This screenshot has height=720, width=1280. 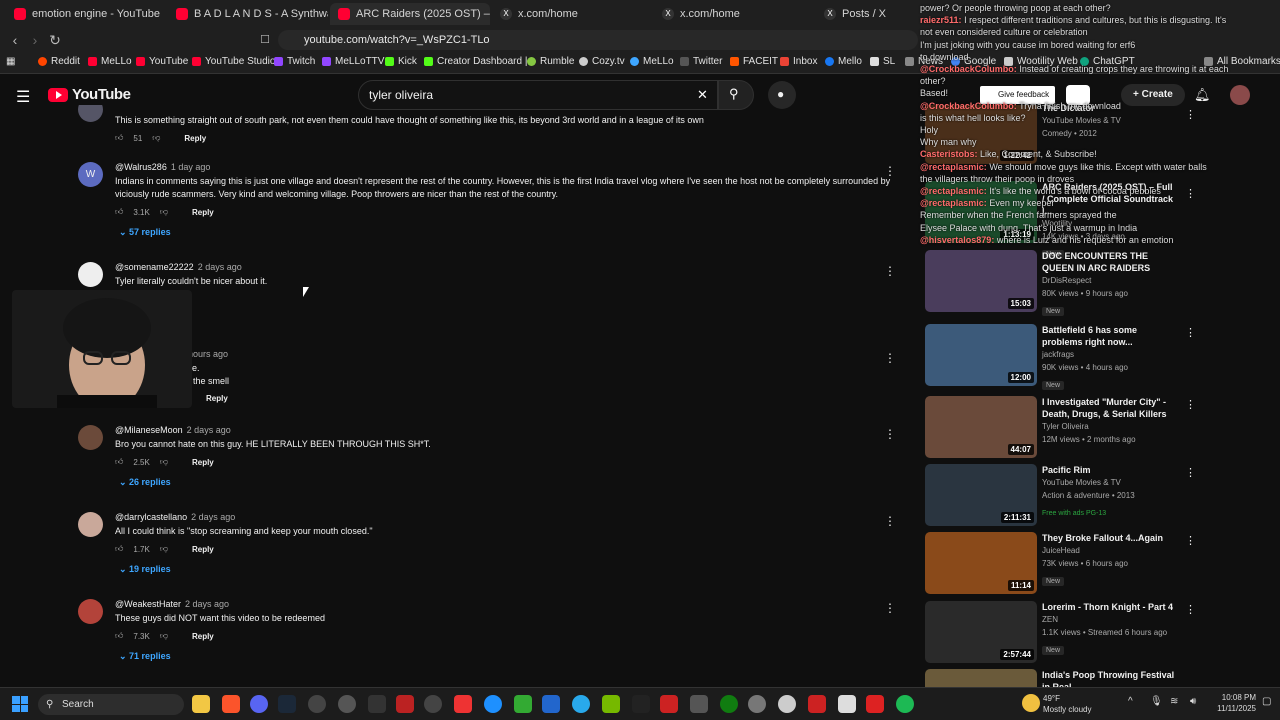 I want to click on comment-author: @darrylcastellano, so click(x=151, y=517).